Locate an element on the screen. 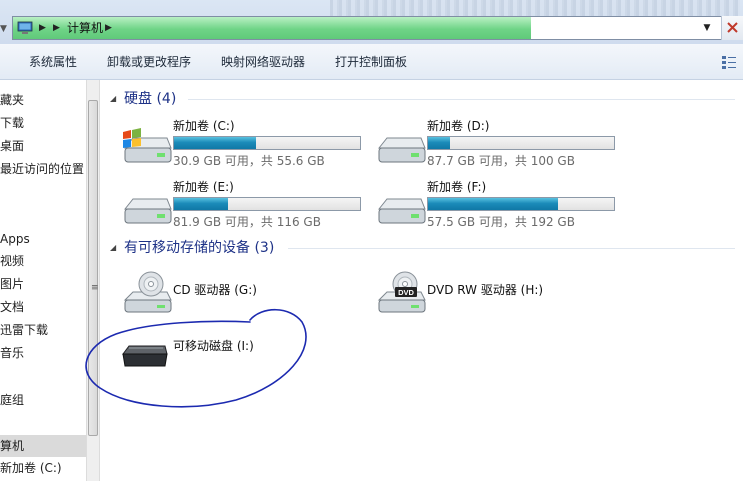  nav-item-downloads: 下载 is located at coordinates (12, 123).